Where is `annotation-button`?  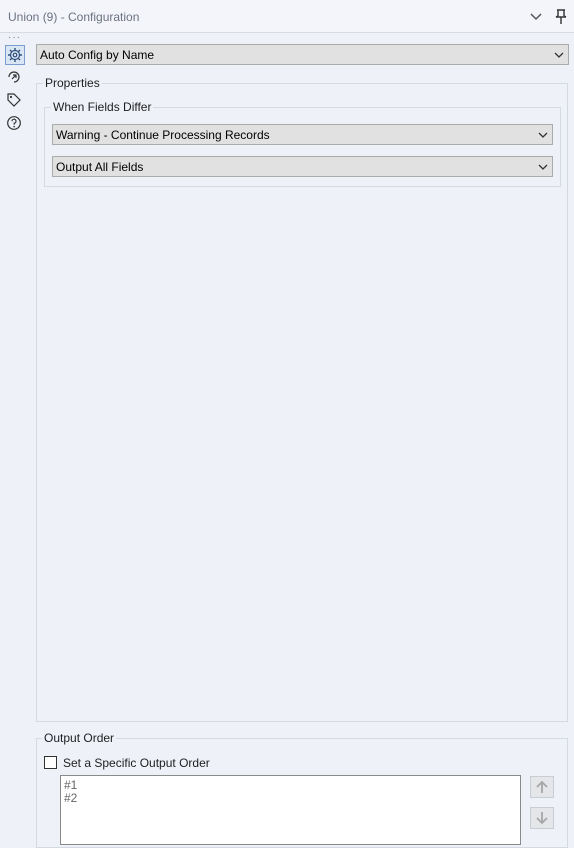
annotation-button is located at coordinates (15, 101).